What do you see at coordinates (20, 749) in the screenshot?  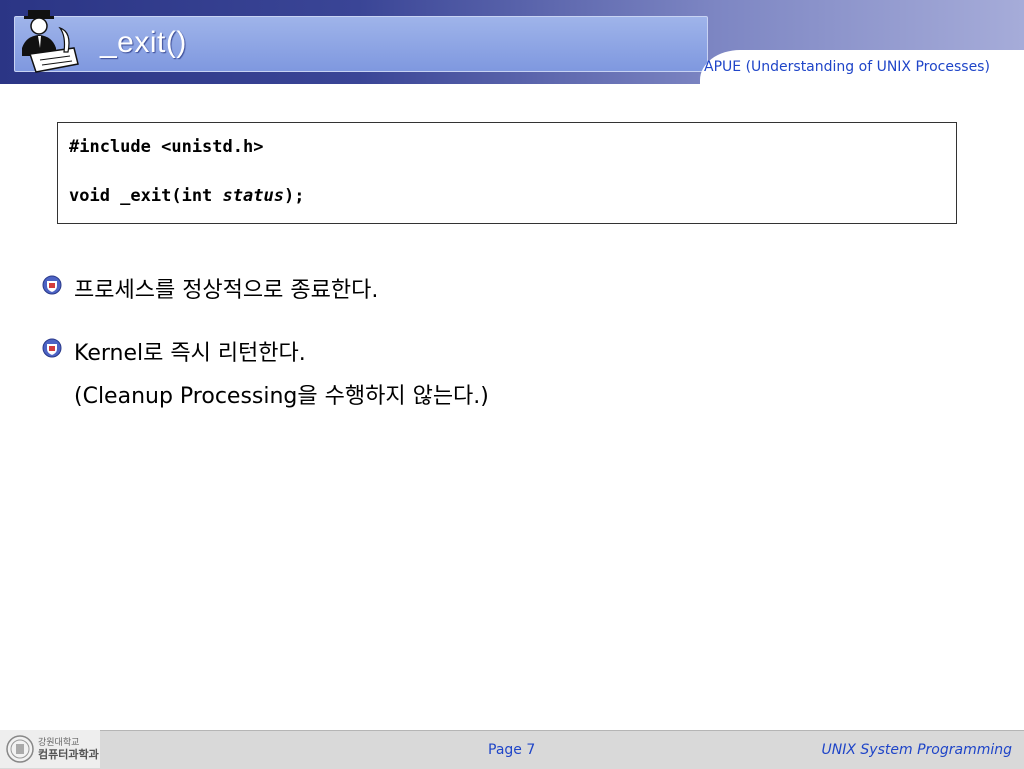 I see `university-seal-icon` at bounding box center [20, 749].